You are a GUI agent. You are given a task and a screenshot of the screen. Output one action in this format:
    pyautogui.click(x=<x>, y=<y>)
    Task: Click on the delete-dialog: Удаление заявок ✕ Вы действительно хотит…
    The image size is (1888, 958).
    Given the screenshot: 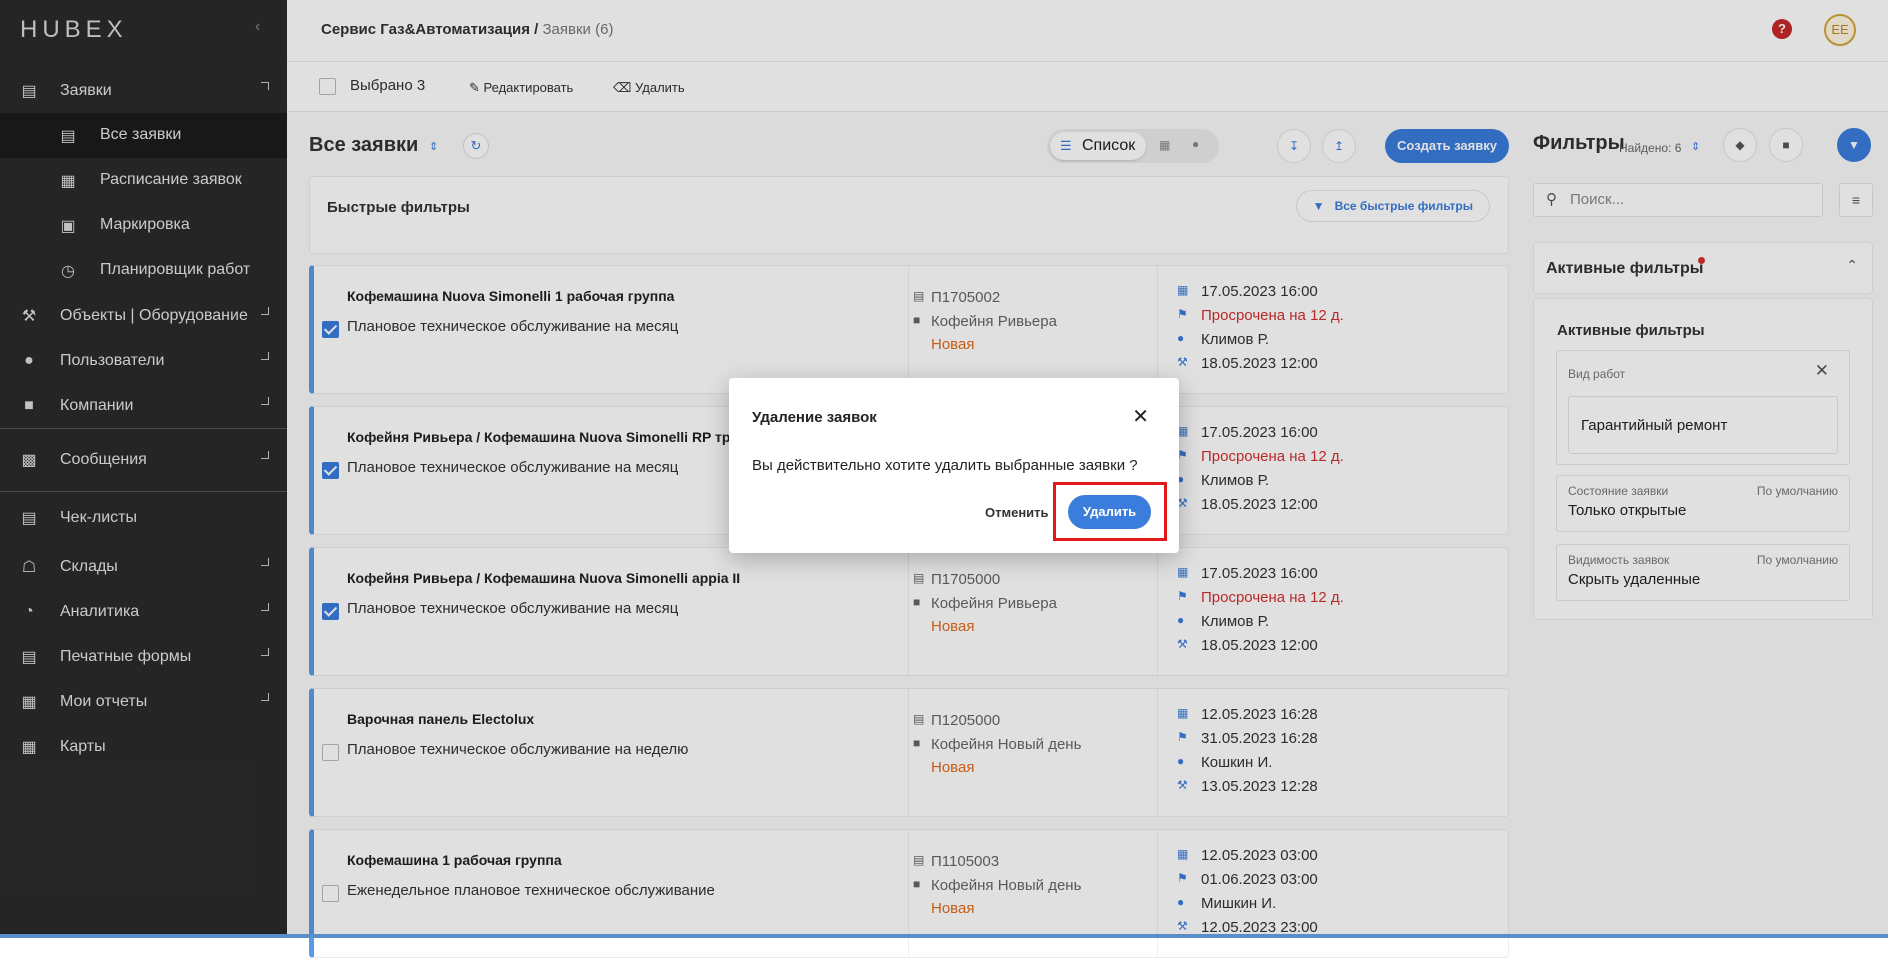 What is the action you would take?
    pyautogui.click(x=954, y=465)
    